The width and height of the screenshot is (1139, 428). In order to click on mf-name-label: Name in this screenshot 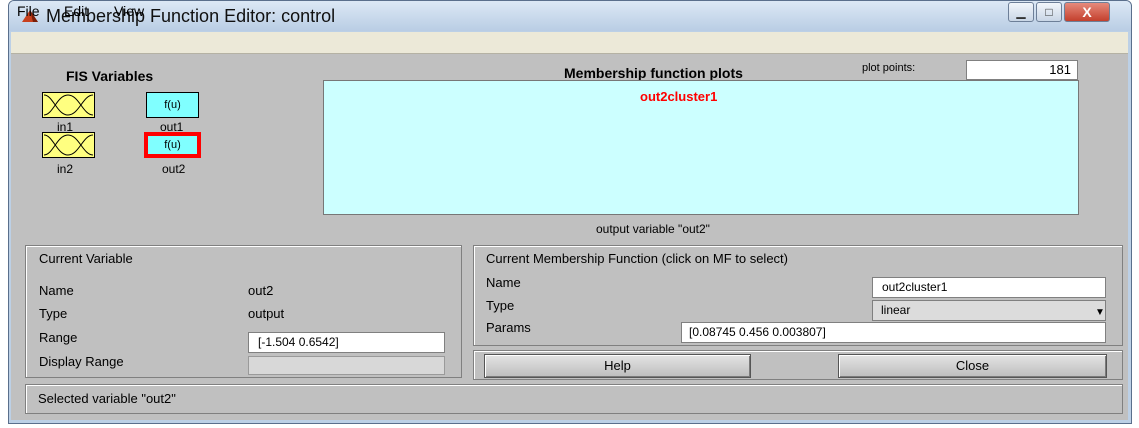, I will do `click(503, 282)`.